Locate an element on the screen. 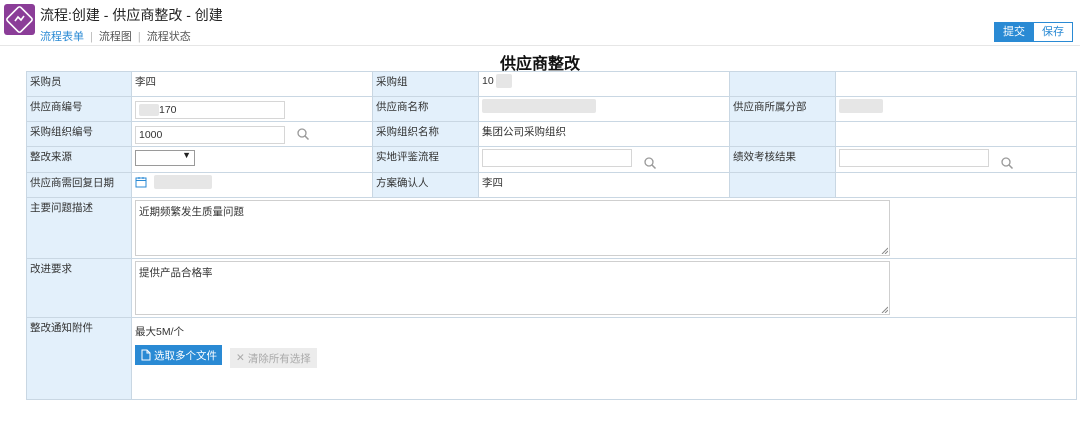  performance-result-cell is located at coordinates (956, 159).